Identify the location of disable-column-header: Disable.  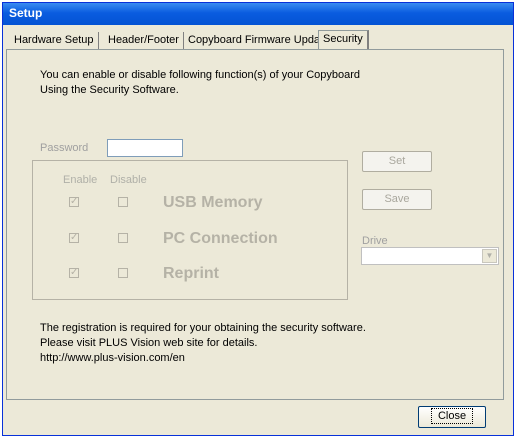
(128, 180).